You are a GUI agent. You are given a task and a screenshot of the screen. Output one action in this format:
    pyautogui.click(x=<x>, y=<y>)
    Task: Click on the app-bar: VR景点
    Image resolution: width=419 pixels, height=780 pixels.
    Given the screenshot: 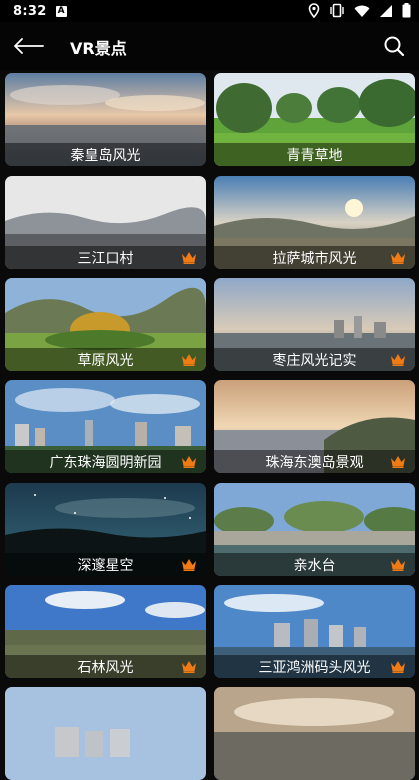 What is the action you would take?
    pyautogui.click(x=209, y=46)
    